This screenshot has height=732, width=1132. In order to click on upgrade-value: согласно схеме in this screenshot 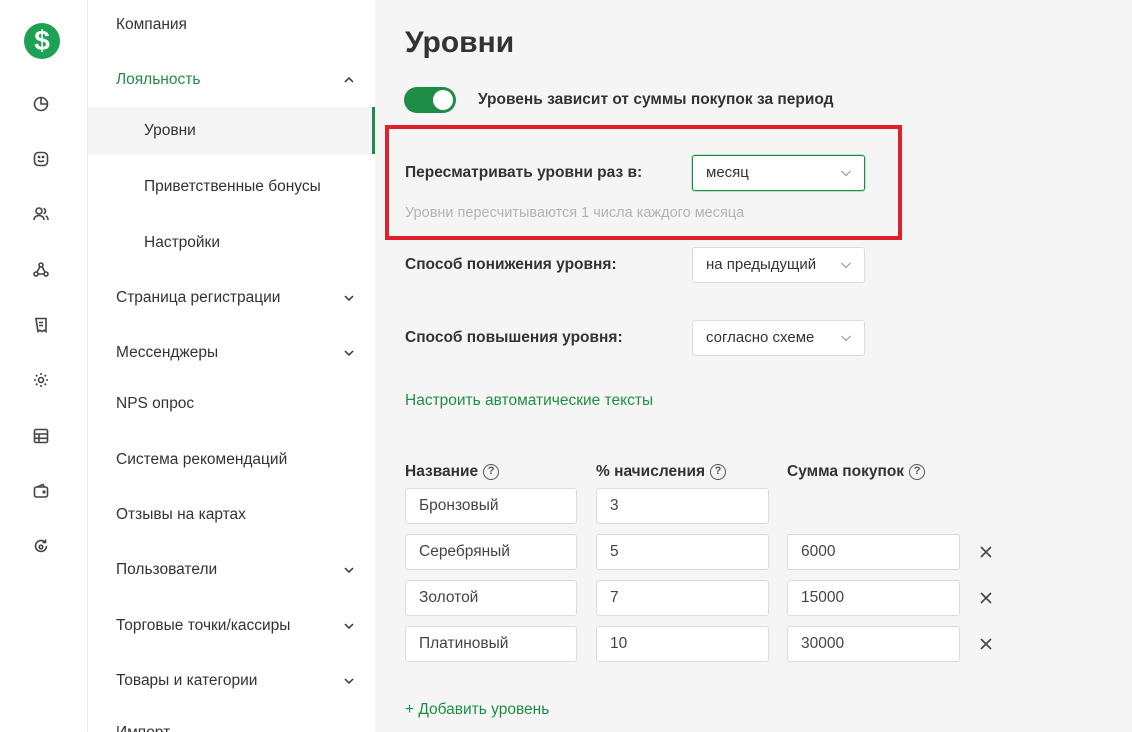, I will do `click(760, 337)`.